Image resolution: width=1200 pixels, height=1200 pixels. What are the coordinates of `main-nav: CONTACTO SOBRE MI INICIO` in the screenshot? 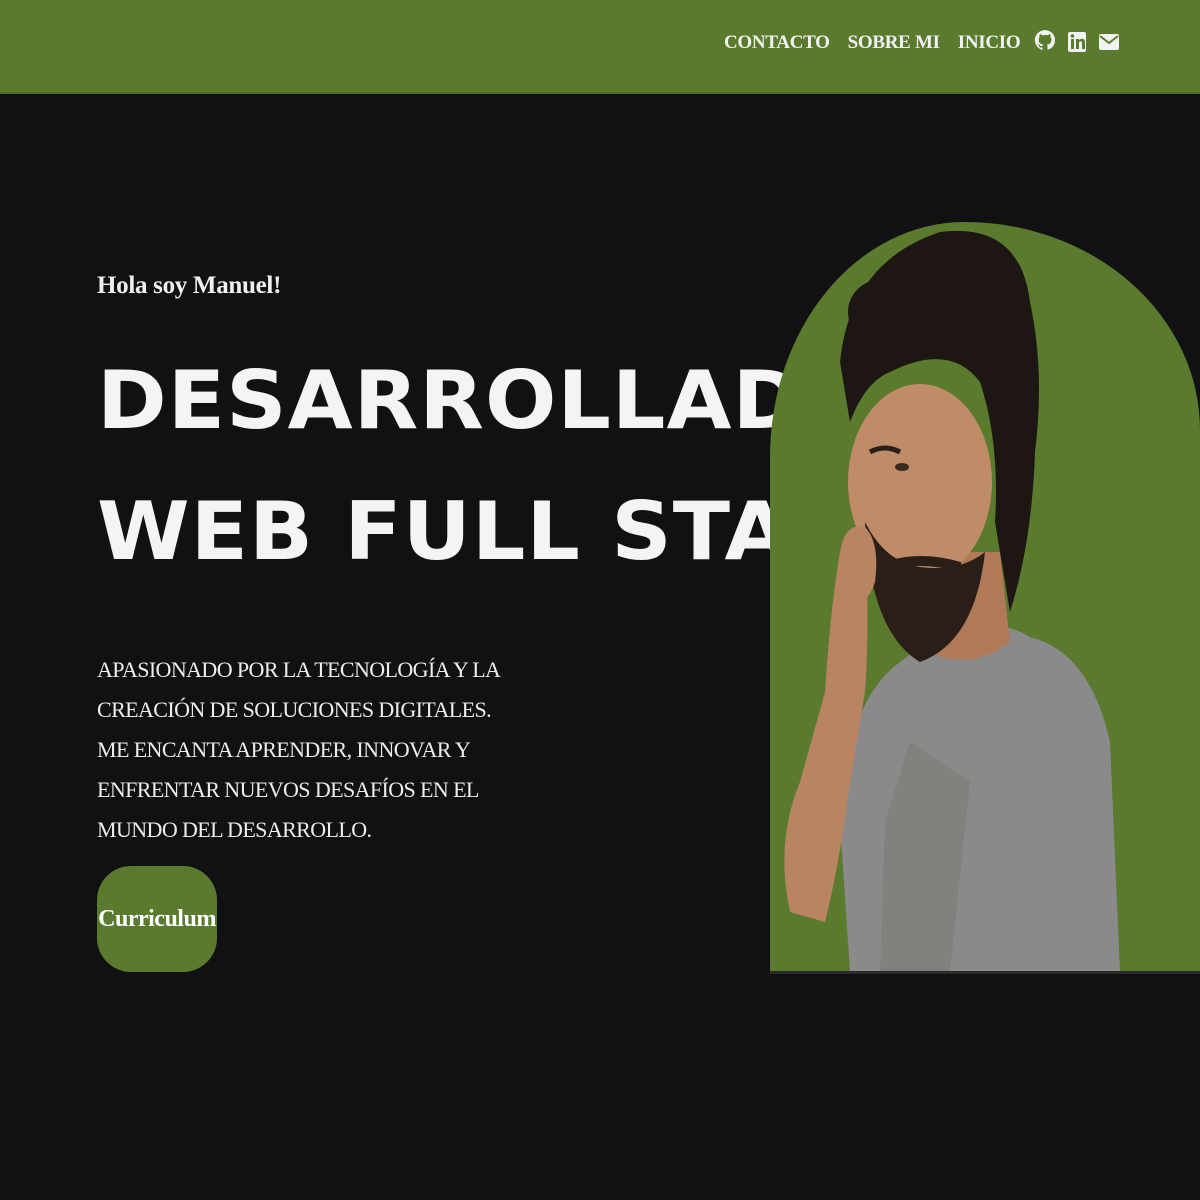 It's located at (872, 43).